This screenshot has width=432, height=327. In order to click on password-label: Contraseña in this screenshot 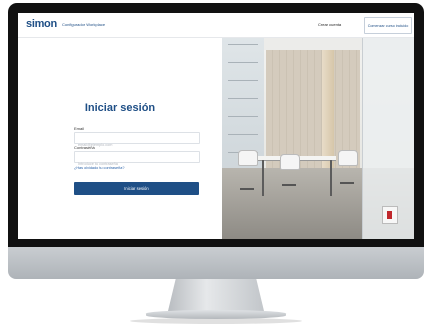, I will do `click(84, 147)`.